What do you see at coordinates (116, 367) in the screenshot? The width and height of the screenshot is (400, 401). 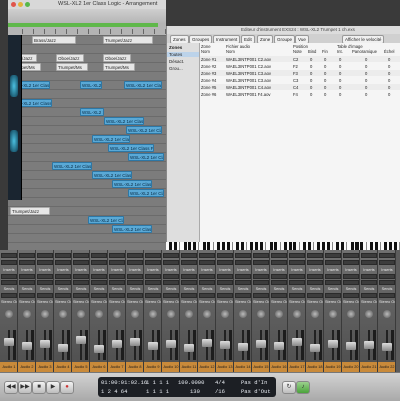 I see `track-name-plate: Audio 7` at bounding box center [116, 367].